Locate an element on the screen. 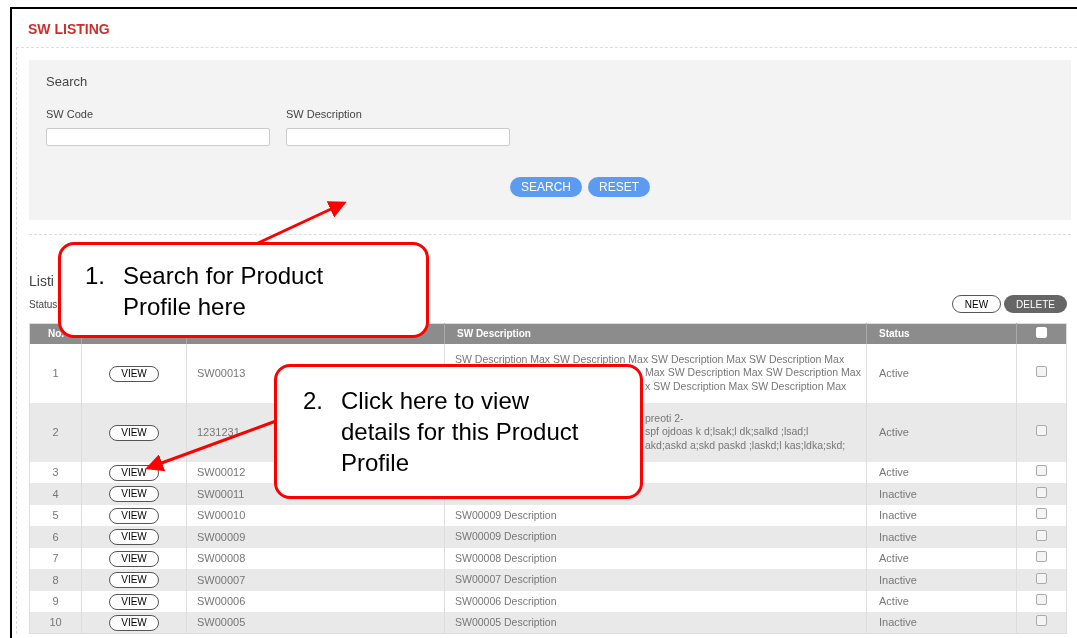  table-cell: 10 is located at coordinates (55, 623).